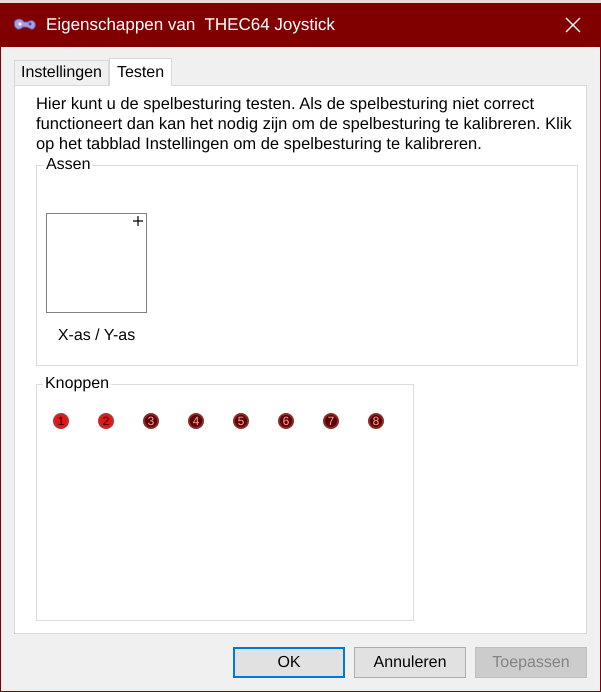  I want to click on dialog-button: Annuleren, so click(410, 662).